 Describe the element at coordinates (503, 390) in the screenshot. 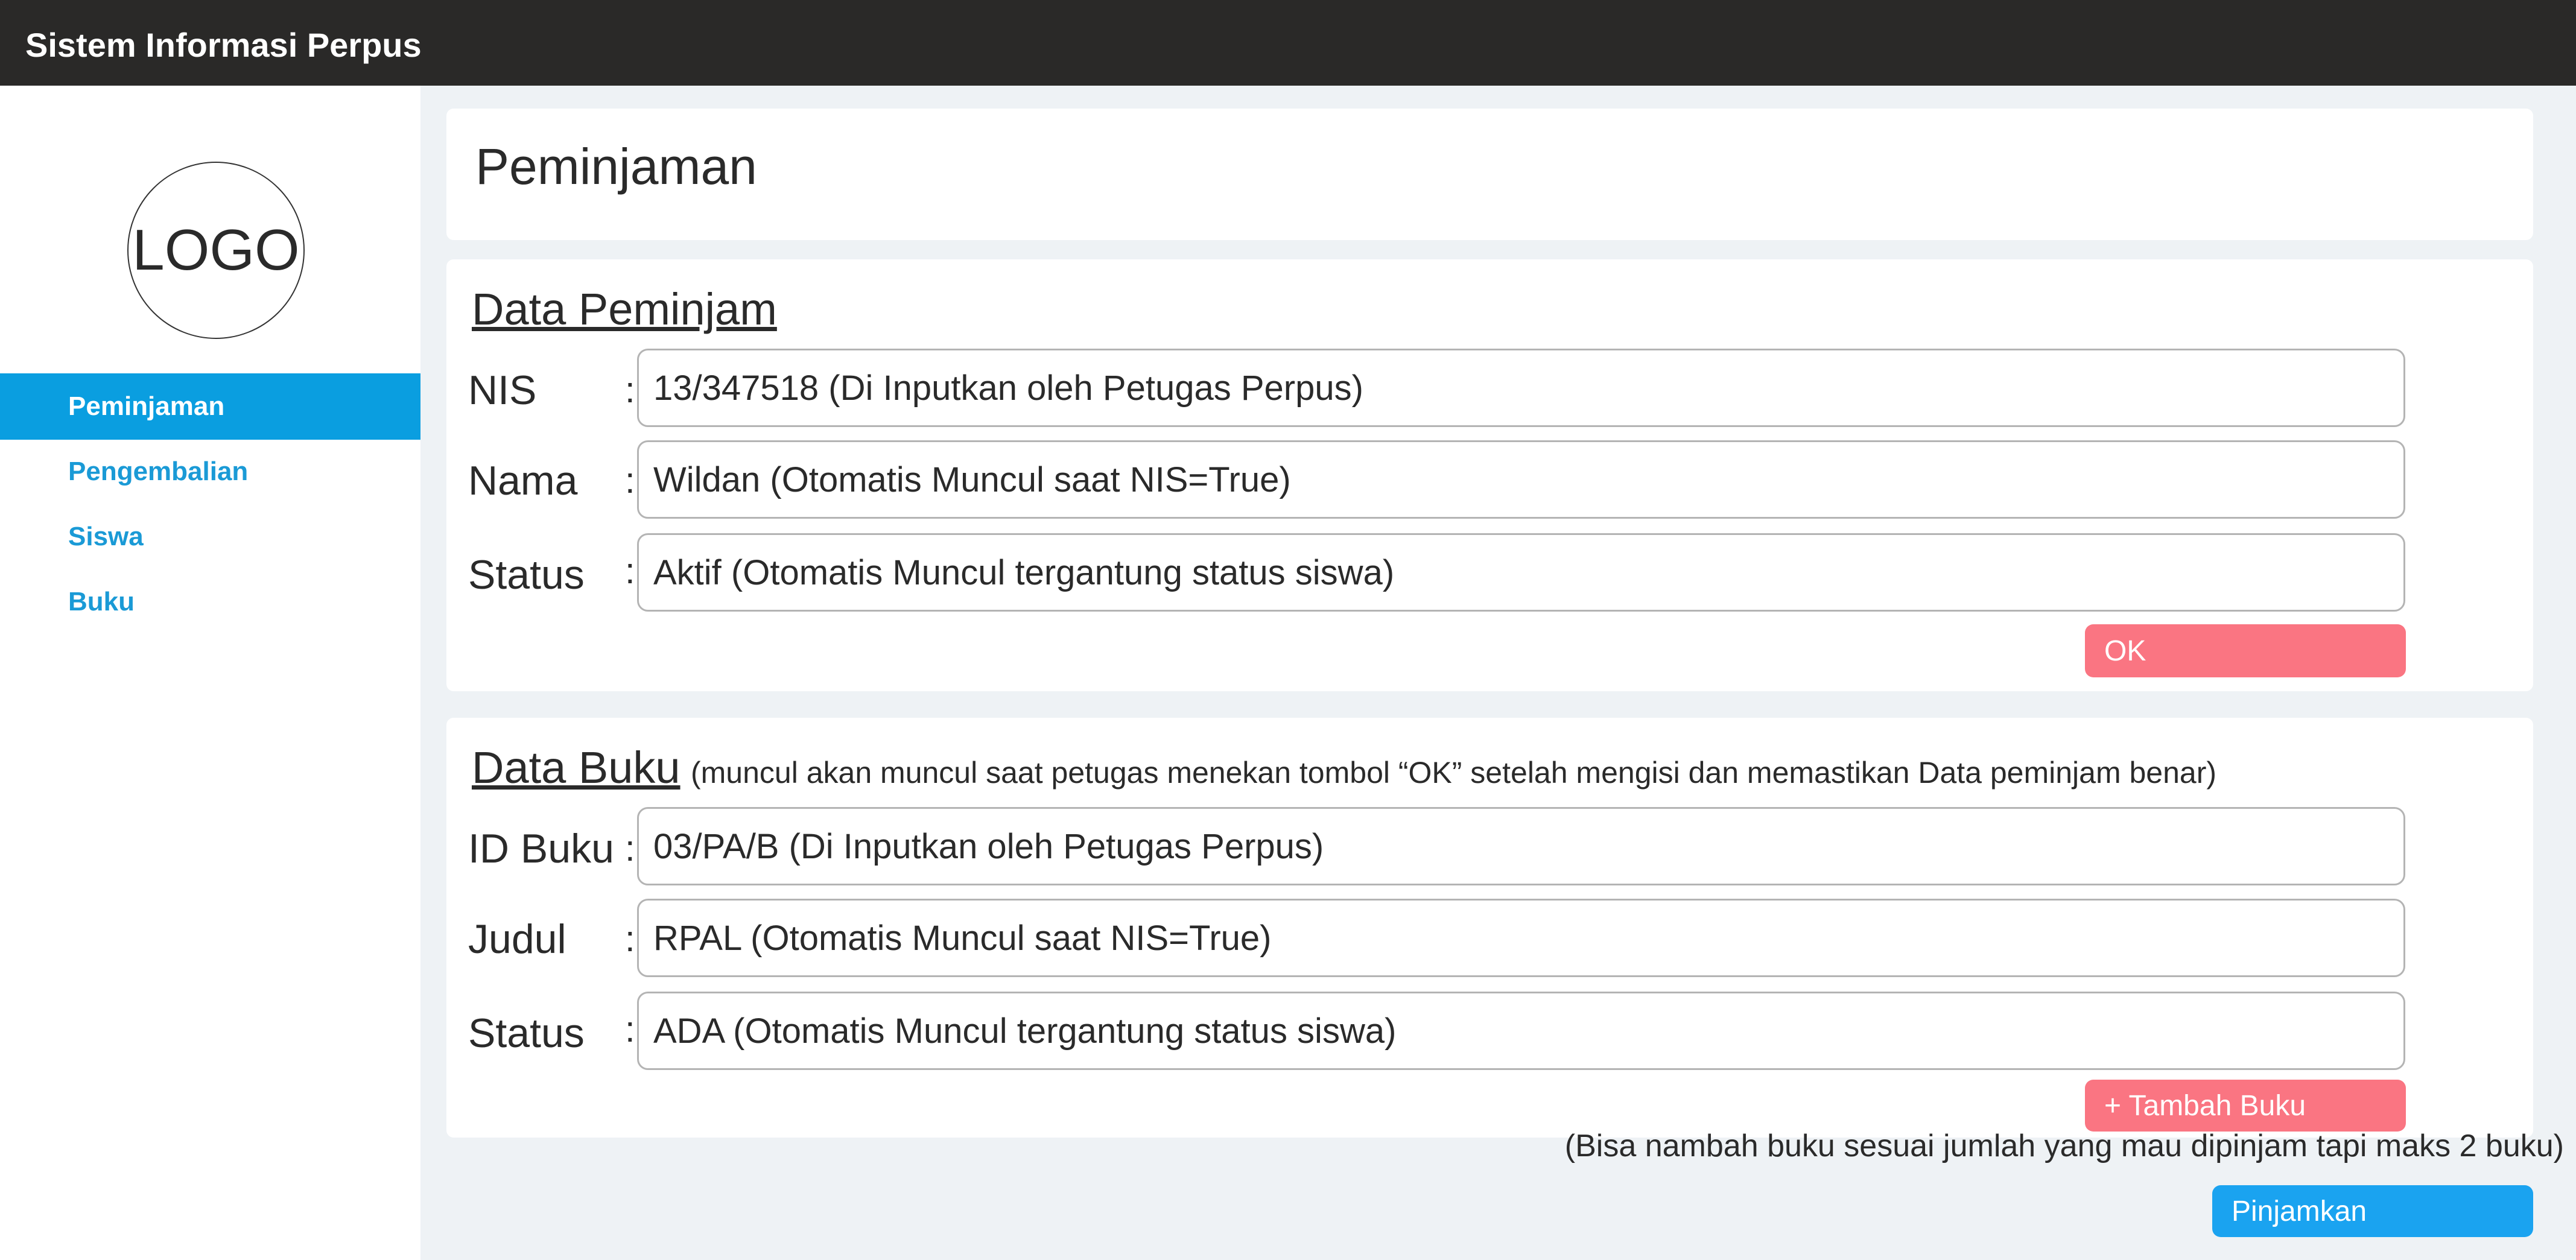

I see `nis-label: NIS` at that location.